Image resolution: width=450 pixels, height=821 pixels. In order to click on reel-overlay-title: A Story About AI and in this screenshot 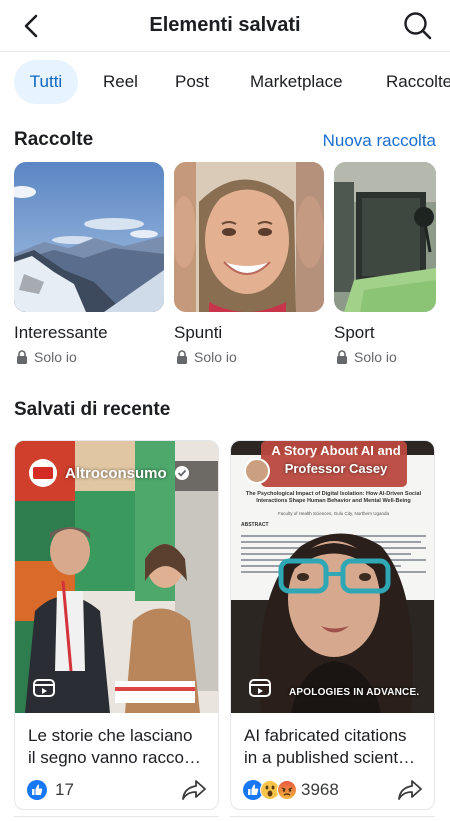, I will do `click(336, 450)`.